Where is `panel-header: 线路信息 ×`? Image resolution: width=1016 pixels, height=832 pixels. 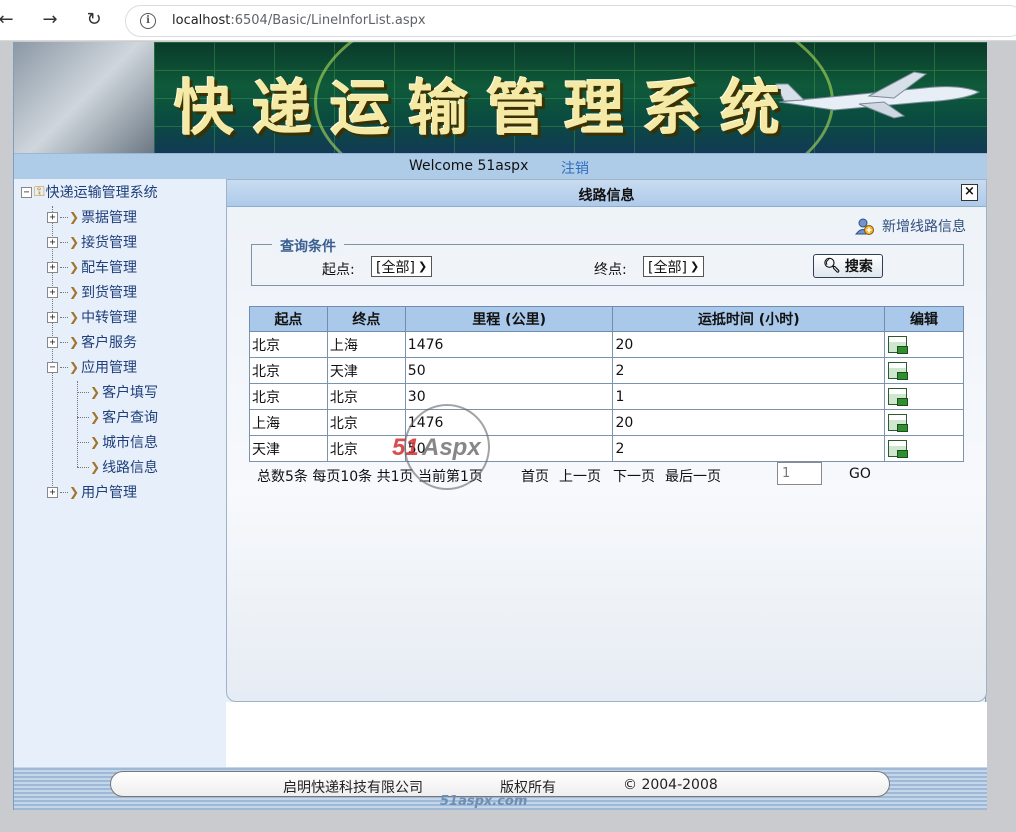 panel-header: 线路信息 × is located at coordinates (606, 193).